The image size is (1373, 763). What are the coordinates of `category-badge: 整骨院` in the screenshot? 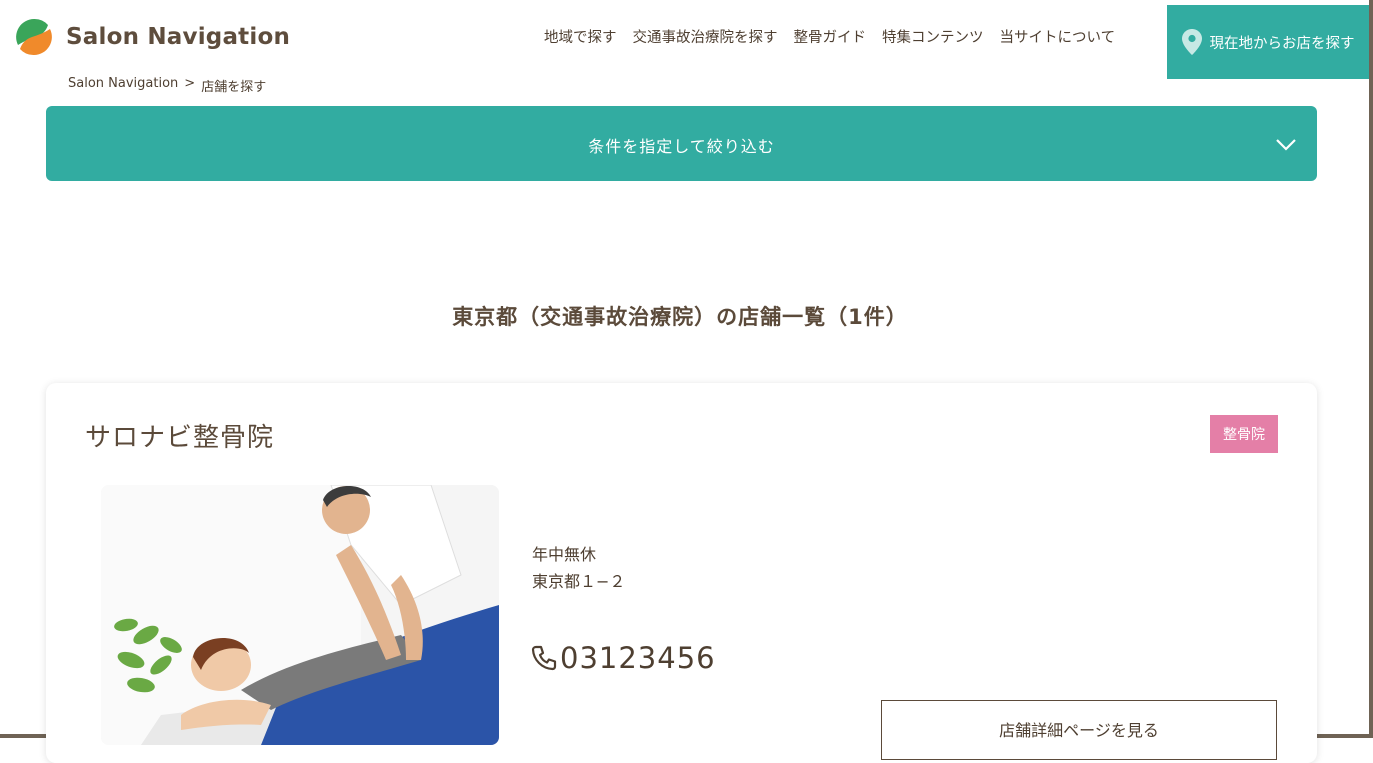 It's located at (1244, 434).